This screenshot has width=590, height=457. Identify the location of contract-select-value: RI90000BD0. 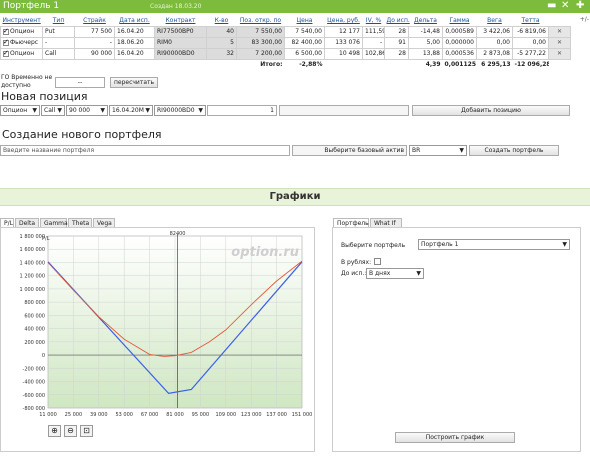
(176, 110).